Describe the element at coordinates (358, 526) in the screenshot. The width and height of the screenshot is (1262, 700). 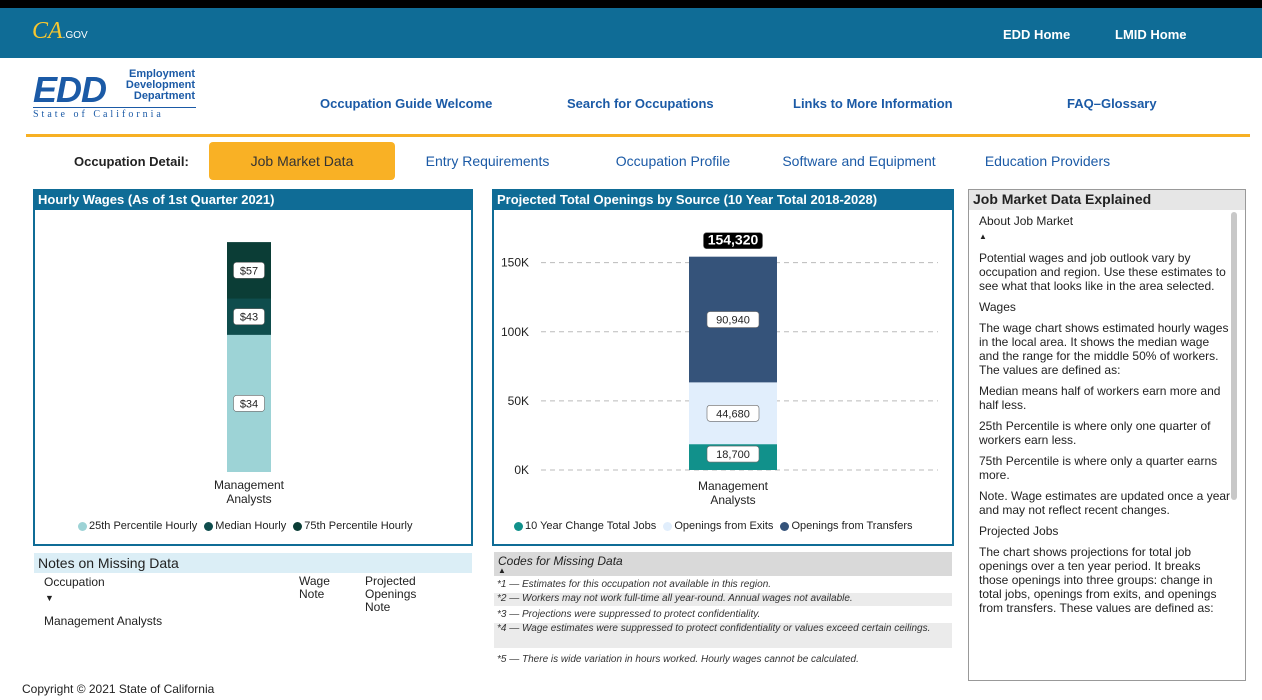
I see `legend-75th-label: 75th Percentile Hourly` at that location.